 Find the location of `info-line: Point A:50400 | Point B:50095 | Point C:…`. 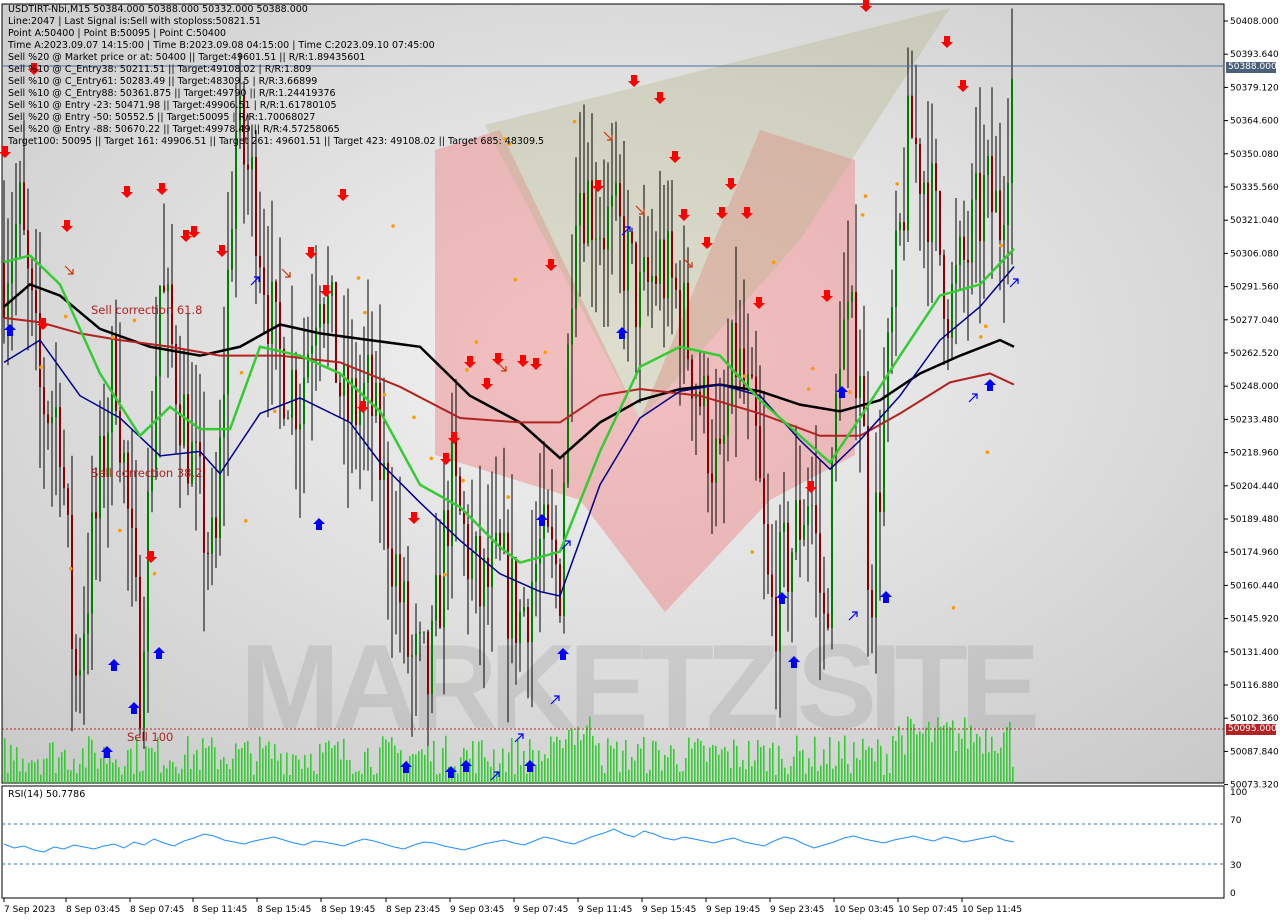

info-line: Point A:50400 | Point B:50095 | Point C:… is located at coordinates (117, 33).